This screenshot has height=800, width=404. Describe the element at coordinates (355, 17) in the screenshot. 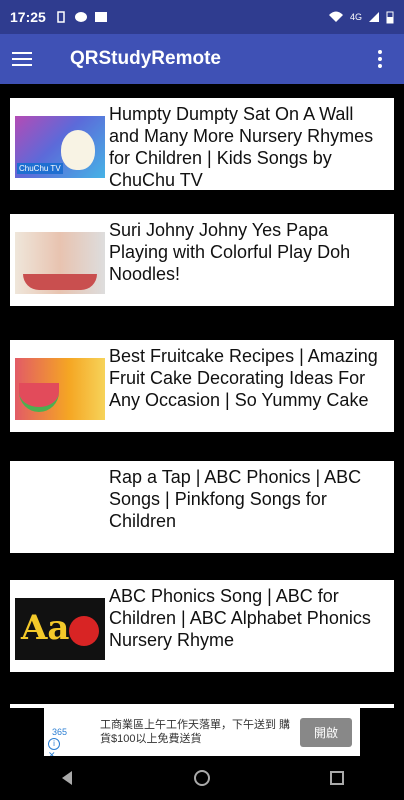

I see `network-type: 4G` at that location.